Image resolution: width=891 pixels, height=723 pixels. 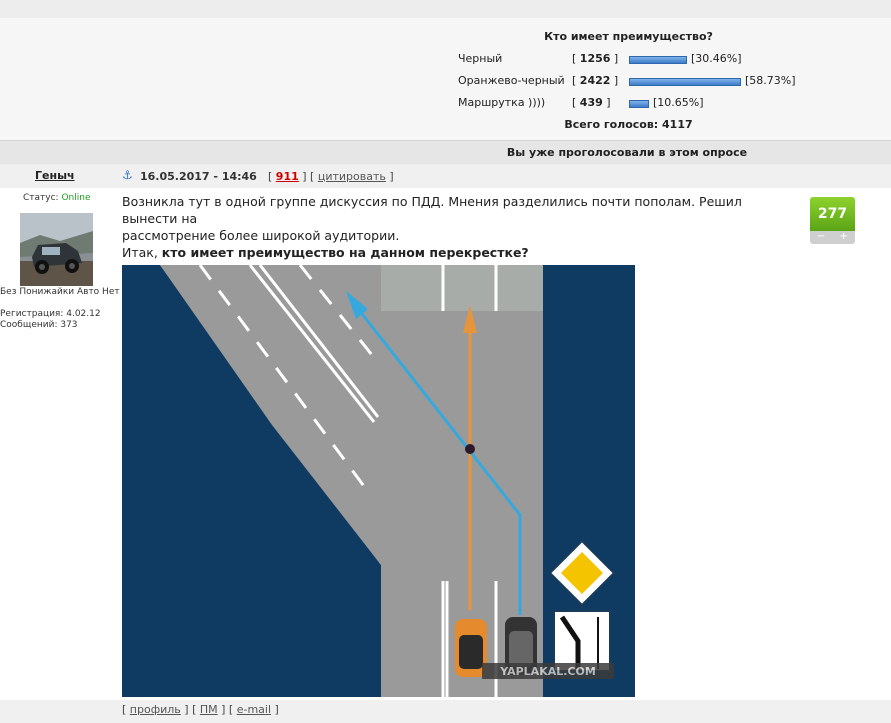 What do you see at coordinates (628, 124) in the screenshot?
I see `poll-total: Всего голосов: 4117` at bounding box center [628, 124].